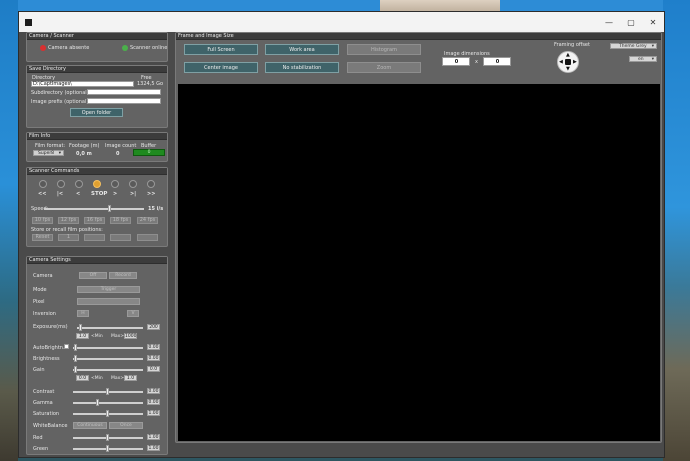  Describe the element at coordinates (133, 194) in the screenshot. I see `forward-button: >|` at that location.